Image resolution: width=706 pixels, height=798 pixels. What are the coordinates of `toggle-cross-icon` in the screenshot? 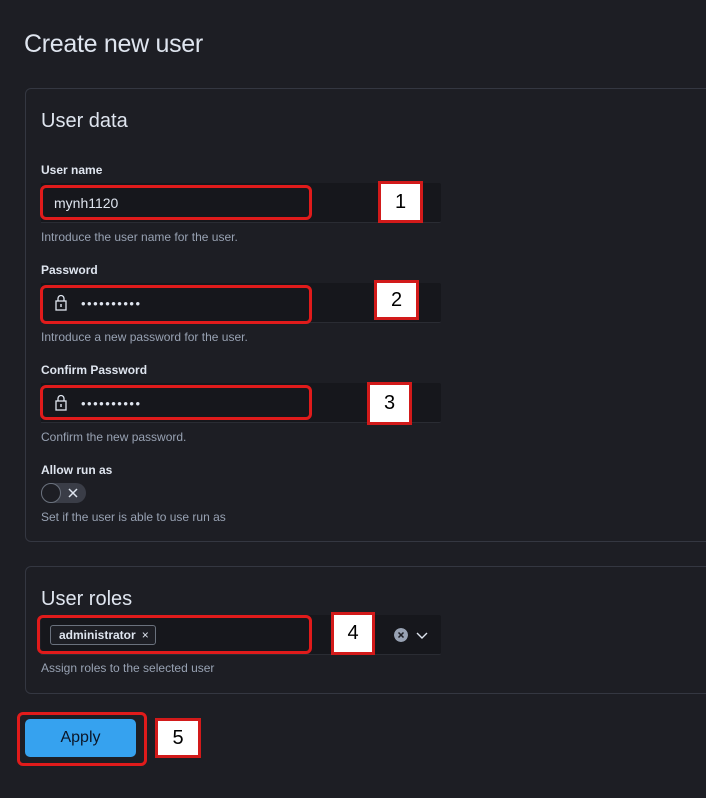 It's located at (73, 493).